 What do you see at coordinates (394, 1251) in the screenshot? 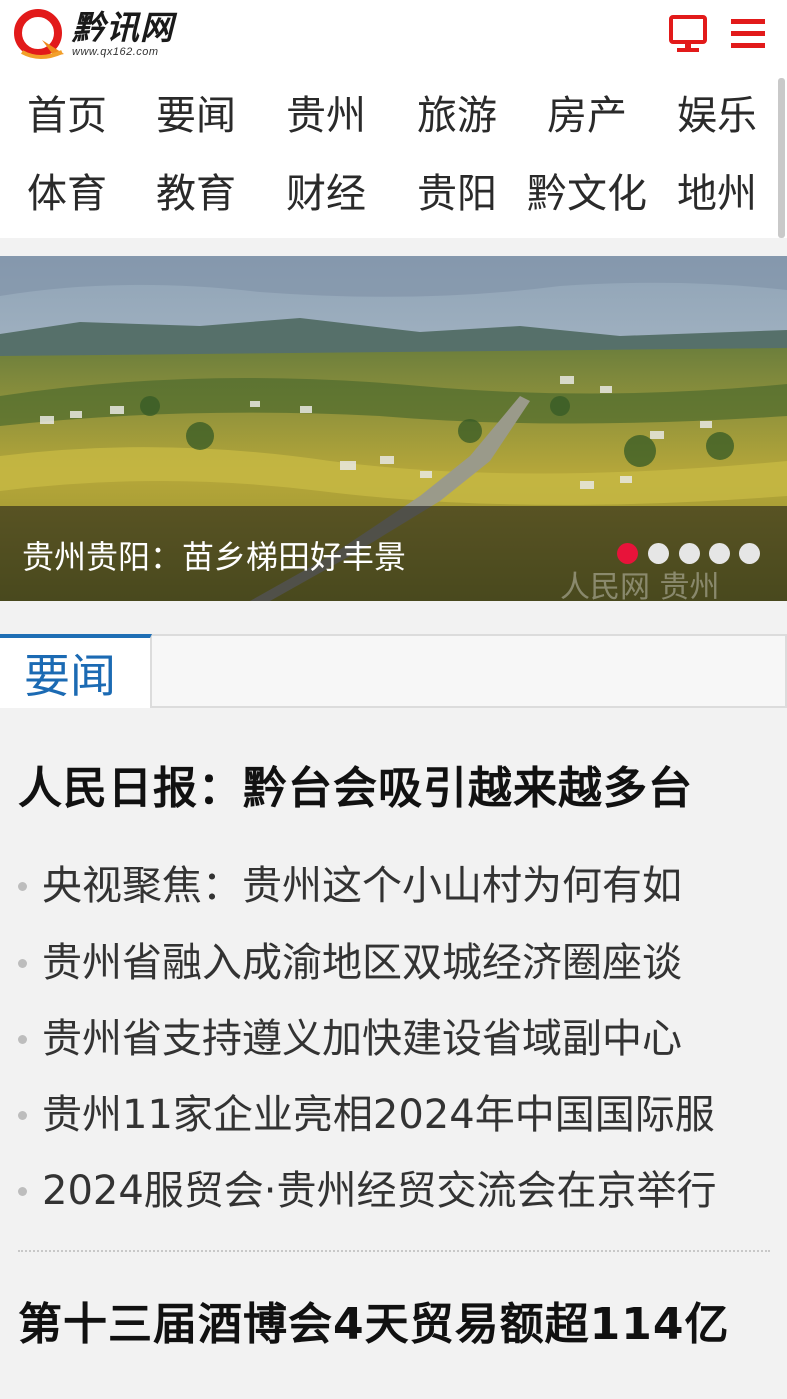
I see `news-divider` at bounding box center [394, 1251].